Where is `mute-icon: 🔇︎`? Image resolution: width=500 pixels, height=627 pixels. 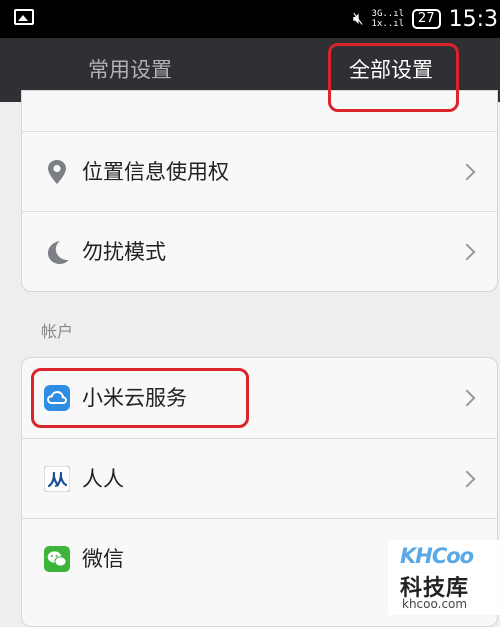 mute-icon: 🔇︎ is located at coordinates (358, 19).